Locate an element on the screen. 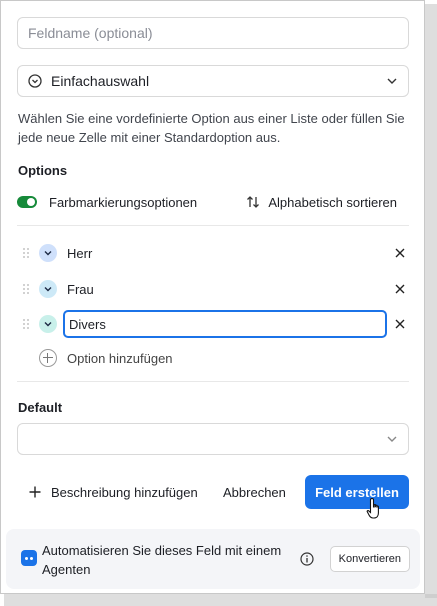 This screenshot has width=437, height=606. color-coding-label: Farbmarkierungsoptionen is located at coordinates (123, 202).